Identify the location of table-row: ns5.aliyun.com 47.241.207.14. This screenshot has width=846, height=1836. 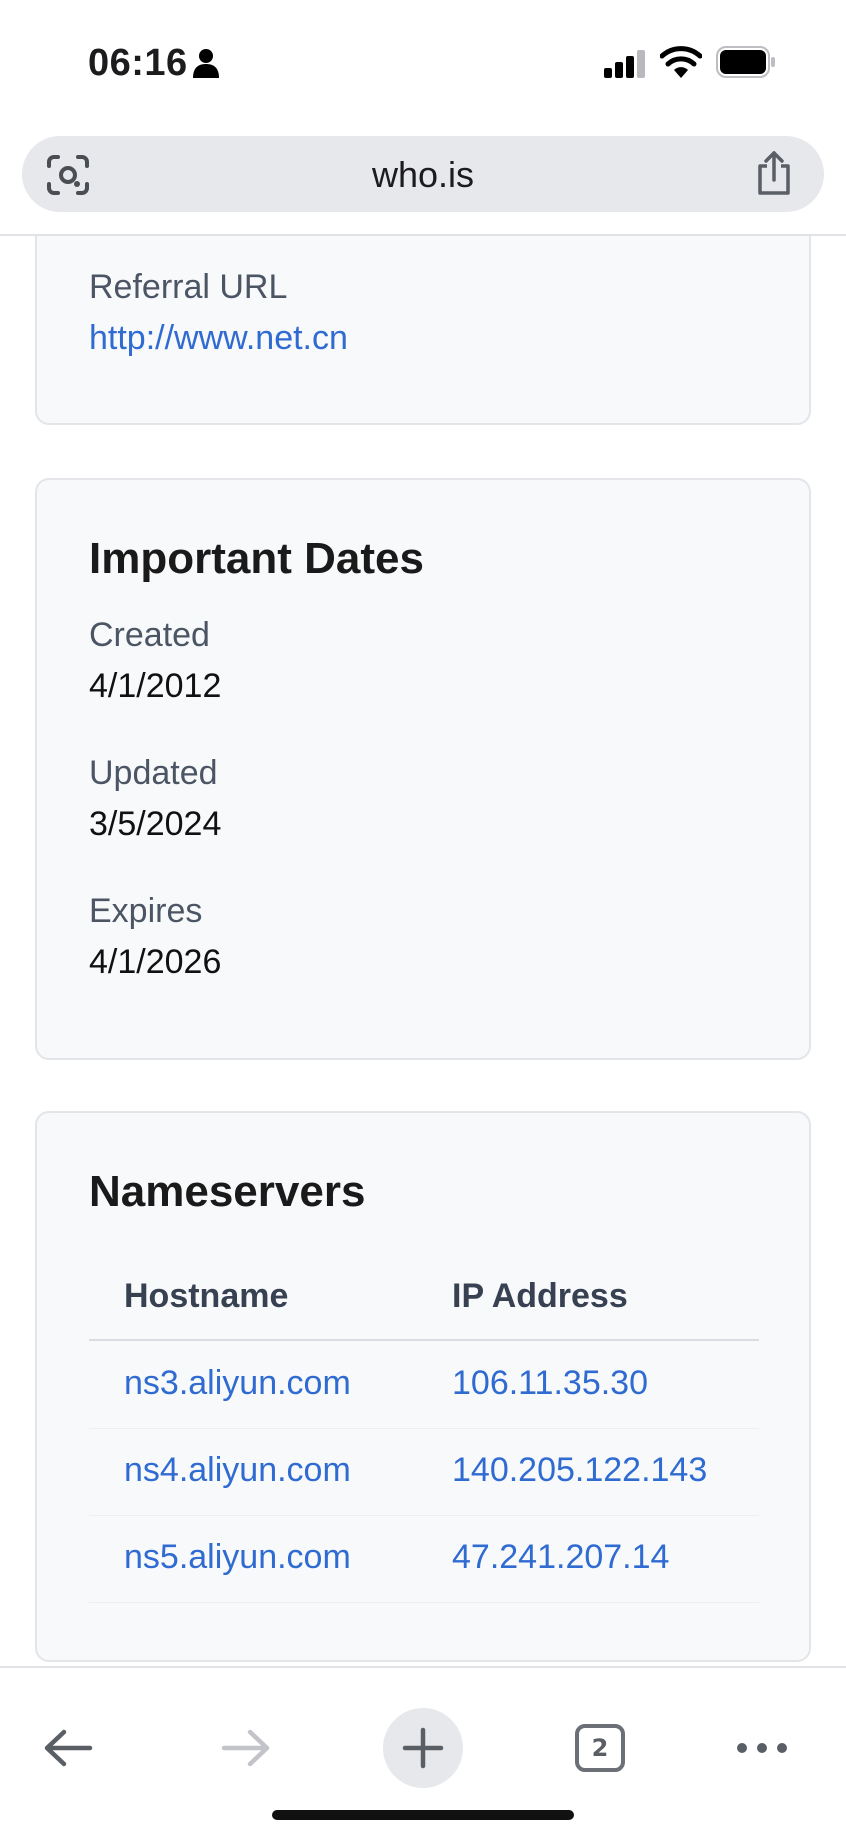
(424, 1559).